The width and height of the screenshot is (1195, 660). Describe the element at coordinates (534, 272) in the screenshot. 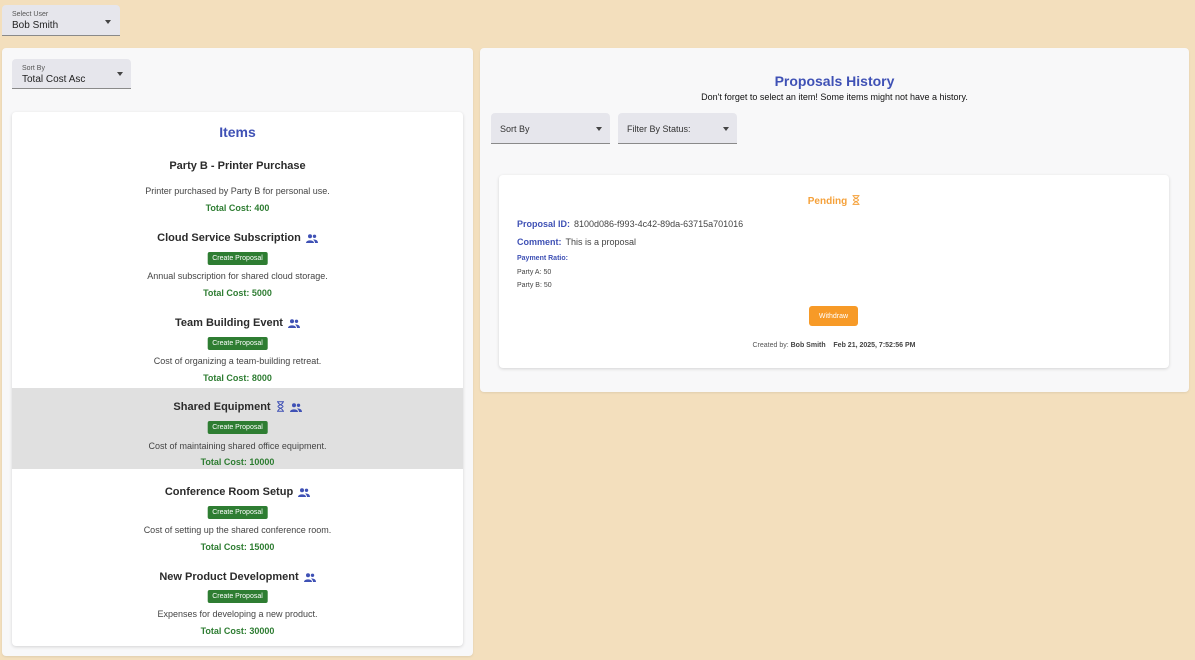

I see `party-a-ratio: Party A: 50` at that location.